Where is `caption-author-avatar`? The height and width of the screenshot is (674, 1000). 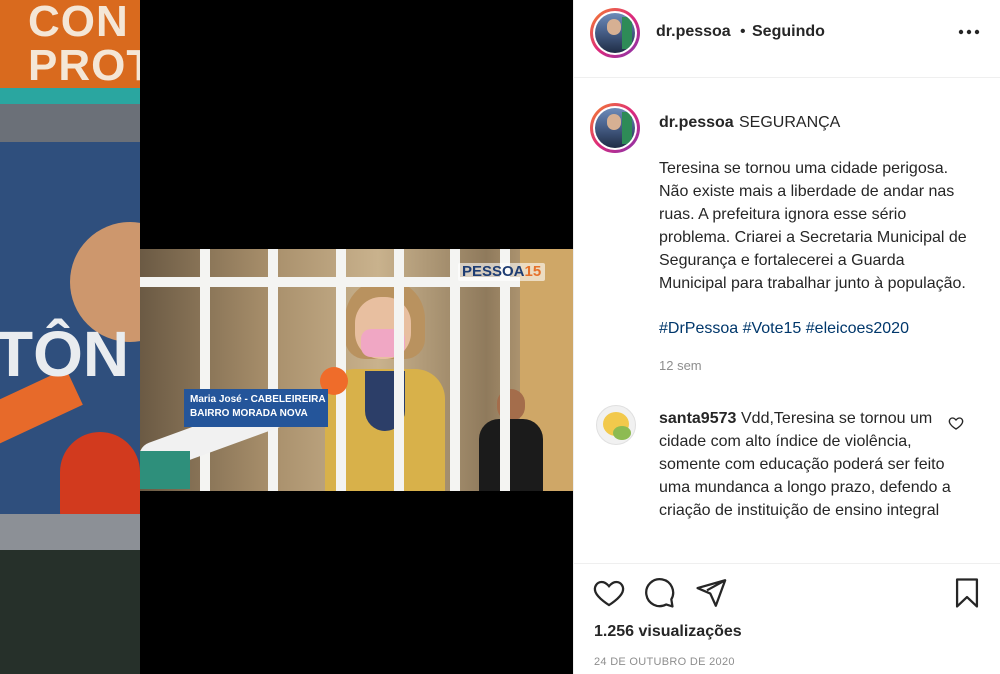
caption-author-avatar is located at coordinates (615, 128).